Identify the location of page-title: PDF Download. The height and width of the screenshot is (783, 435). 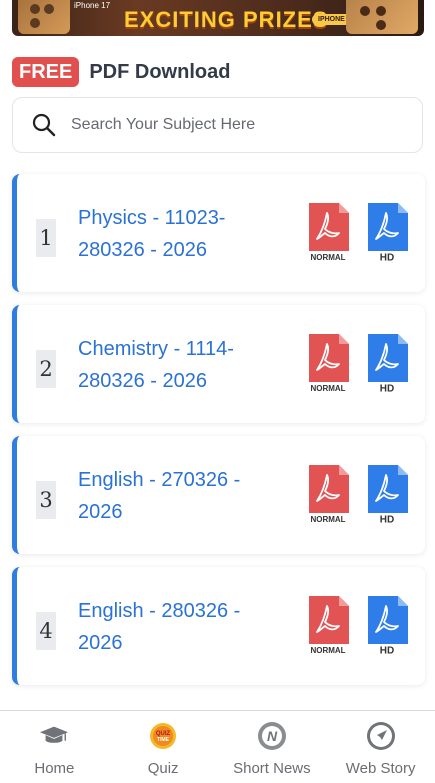
(160, 71).